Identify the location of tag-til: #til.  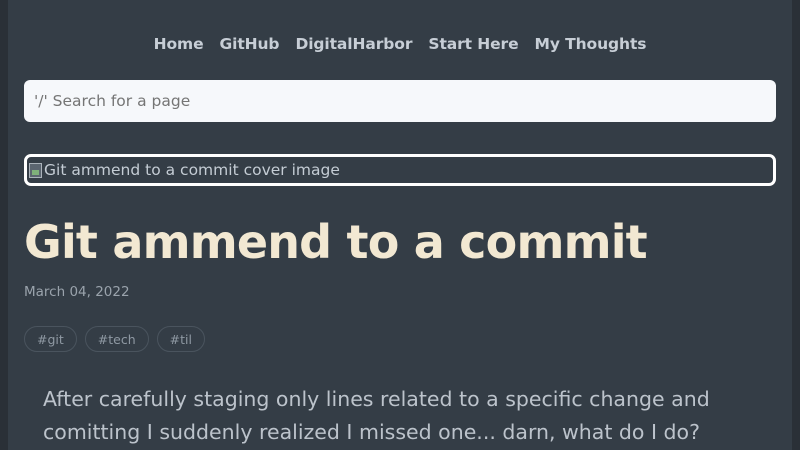
(180, 339).